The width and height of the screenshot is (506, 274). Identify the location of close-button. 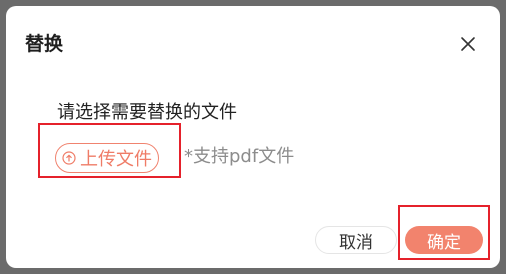
(468, 44).